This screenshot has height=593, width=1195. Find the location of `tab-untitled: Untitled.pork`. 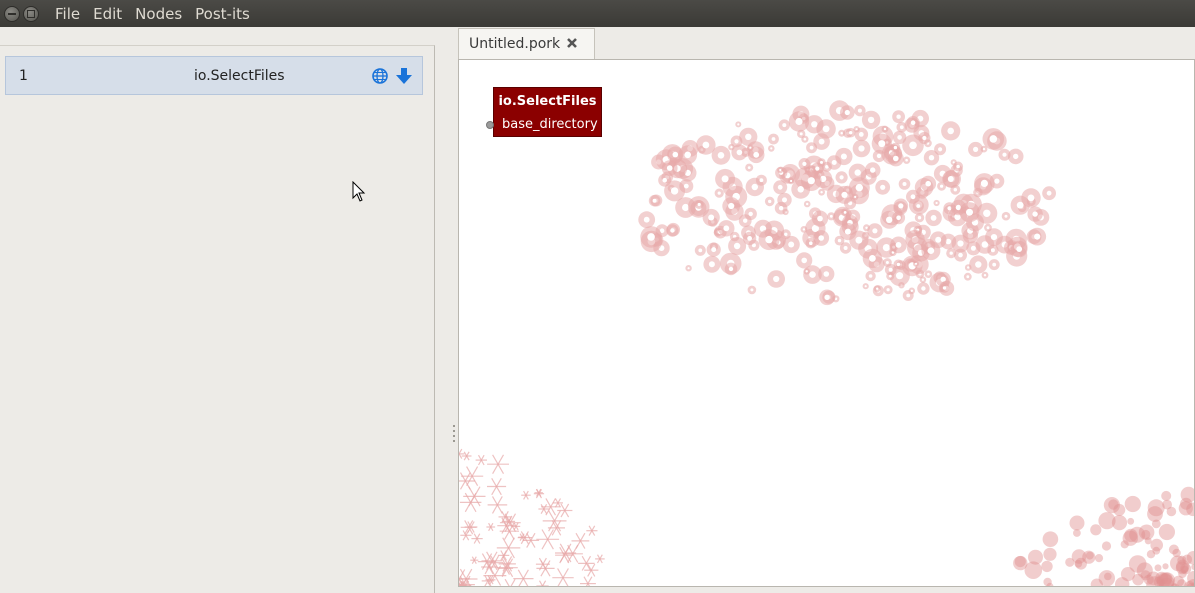

tab-untitled: Untitled.pork is located at coordinates (526, 43).